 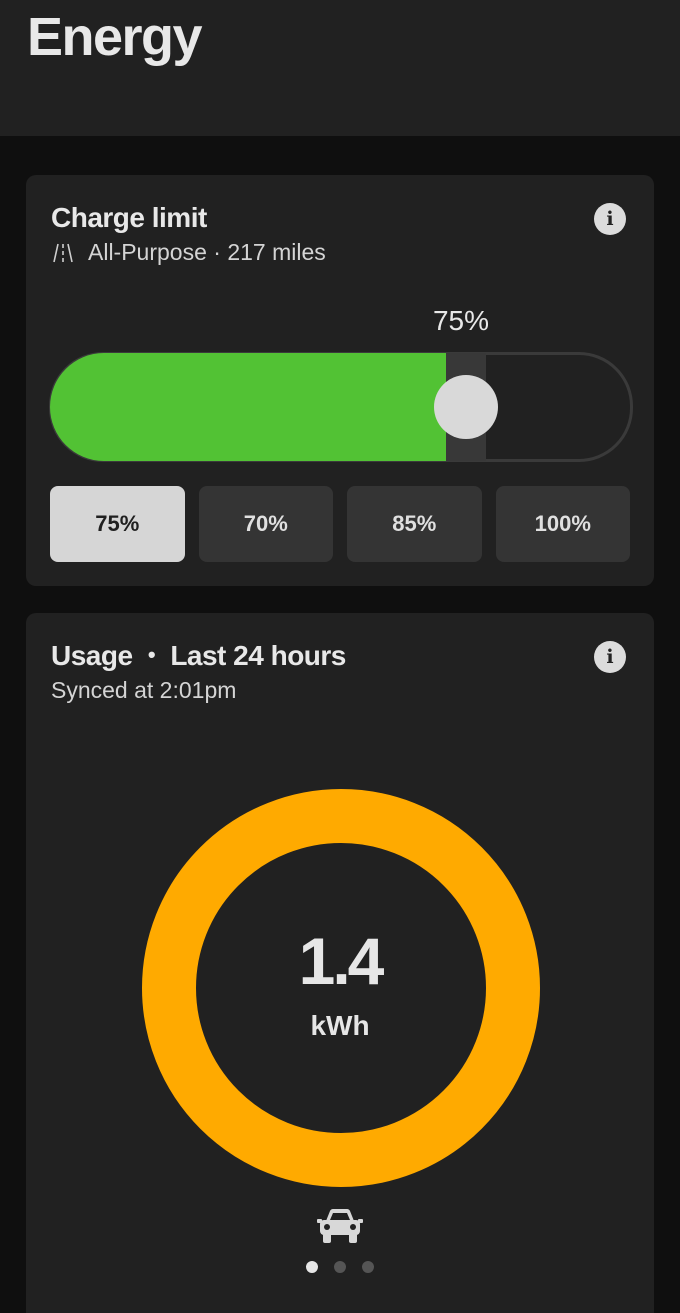 What do you see at coordinates (340, 68) in the screenshot?
I see `header-bar: Energy` at bounding box center [340, 68].